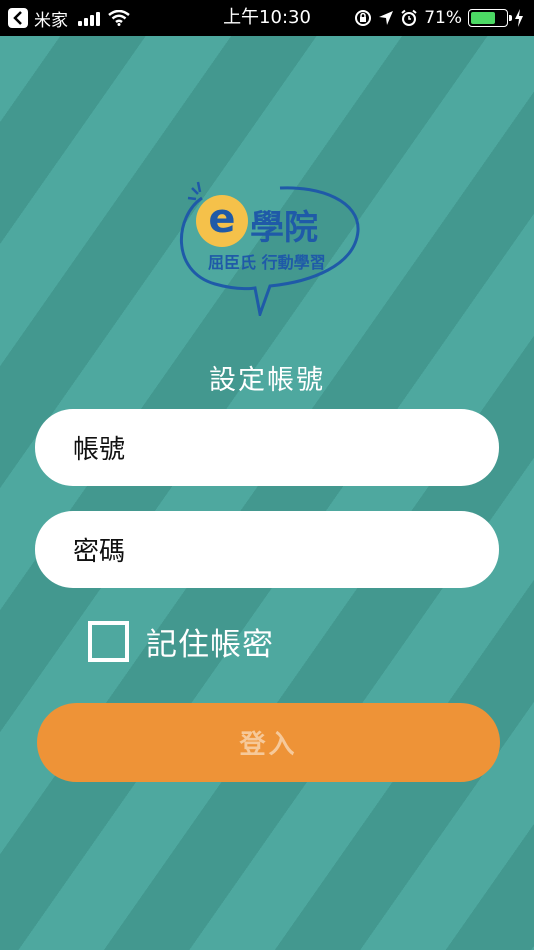 Image resolution: width=534 pixels, height=950 pixels. I want to click on account-placeholder: 帳號, so click(99, 450).